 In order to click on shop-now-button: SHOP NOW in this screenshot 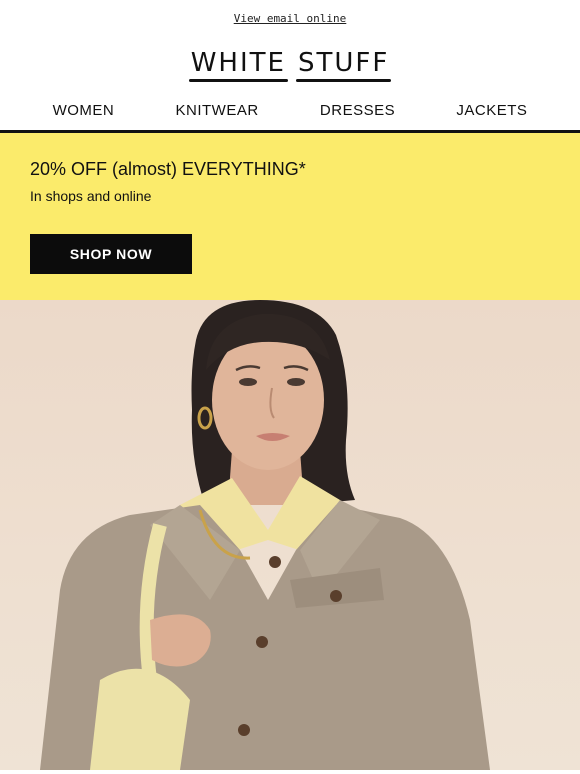, I will do `click(111, 254)`.